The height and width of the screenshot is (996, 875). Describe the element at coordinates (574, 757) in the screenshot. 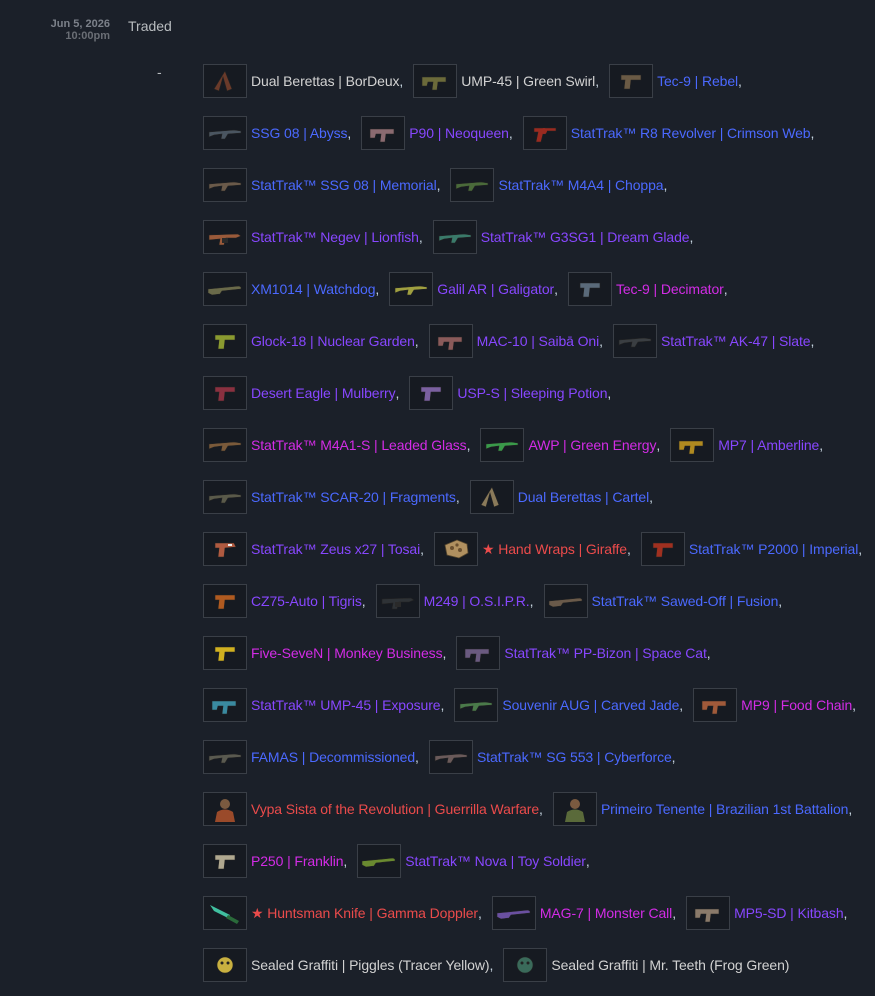

I see `item-name-link: StatTrak™ SG 553 | Cyberforce` at that location.